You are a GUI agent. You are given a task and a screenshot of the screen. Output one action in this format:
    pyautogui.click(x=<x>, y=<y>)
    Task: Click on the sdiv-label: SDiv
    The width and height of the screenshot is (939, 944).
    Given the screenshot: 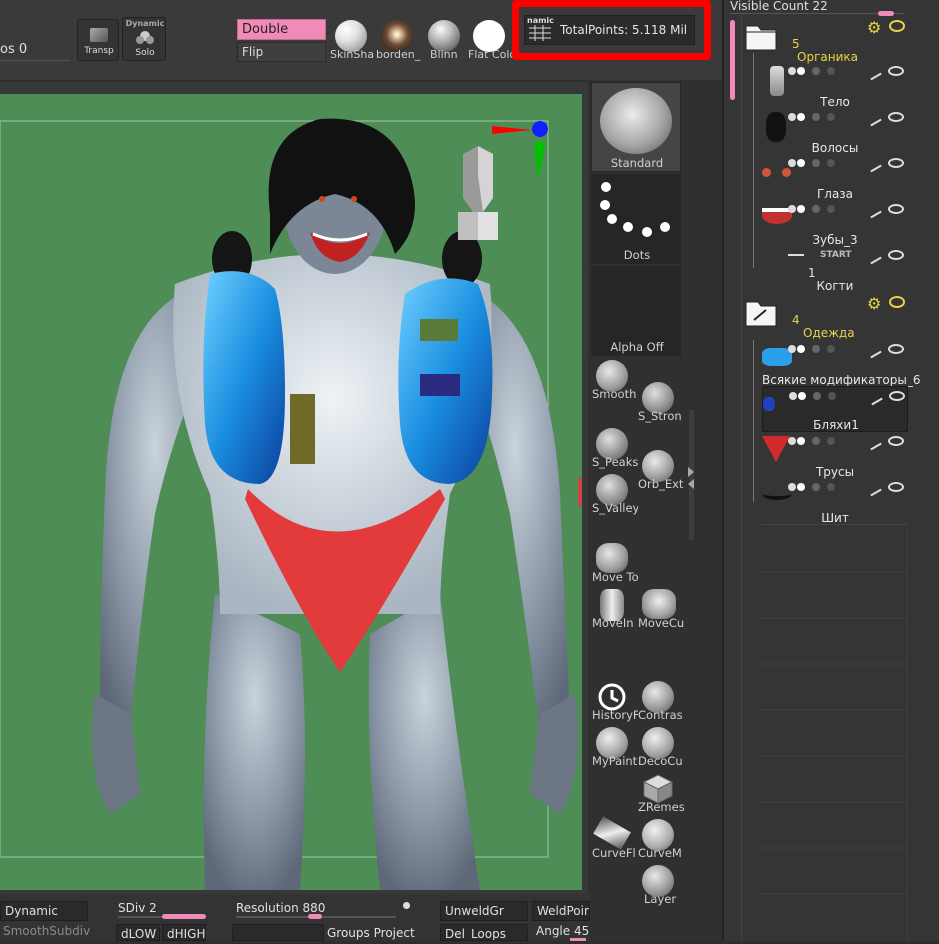 What is the action you would take?
    pyautogui.click(x=132, y=908)
    